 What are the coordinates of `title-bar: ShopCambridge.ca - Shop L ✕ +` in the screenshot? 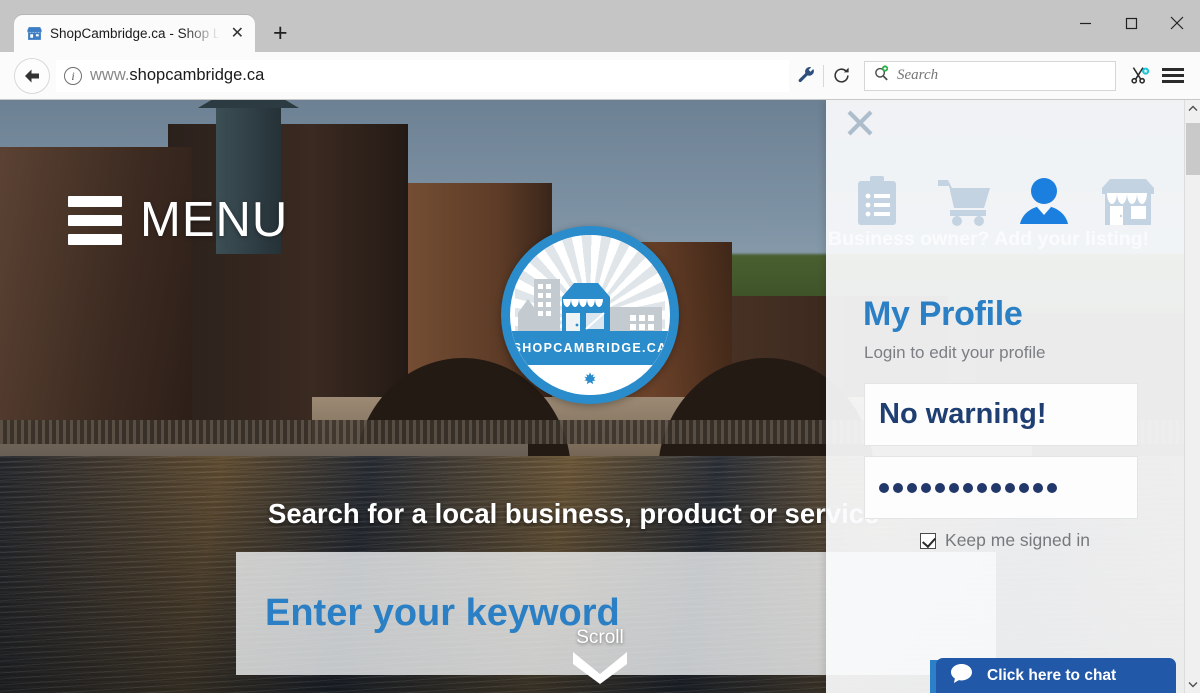 It's located at (600, 26).